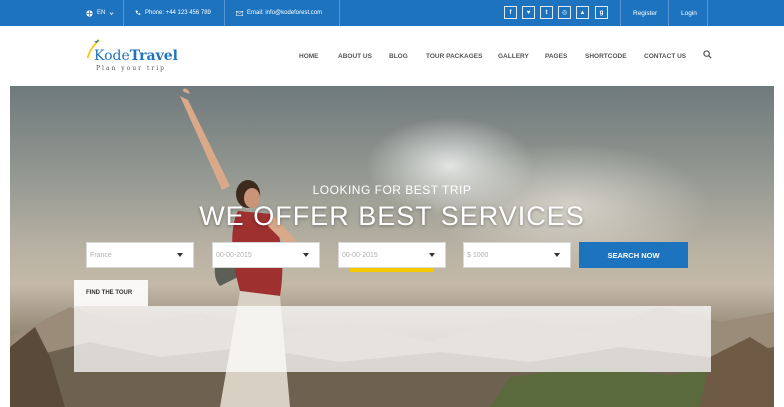 This screenshot has height=407, width=784. I want to click on language-label: EN, so click(101, 13).